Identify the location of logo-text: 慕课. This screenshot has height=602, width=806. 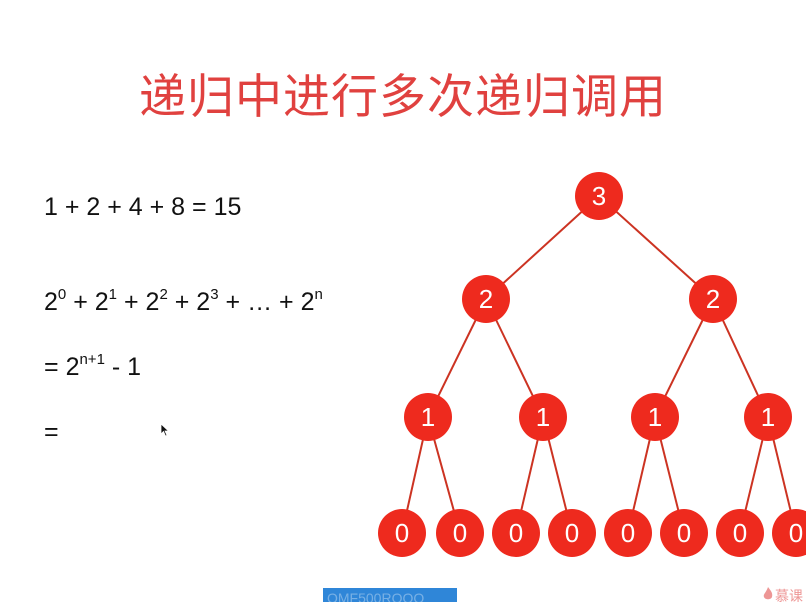
(789, 595).